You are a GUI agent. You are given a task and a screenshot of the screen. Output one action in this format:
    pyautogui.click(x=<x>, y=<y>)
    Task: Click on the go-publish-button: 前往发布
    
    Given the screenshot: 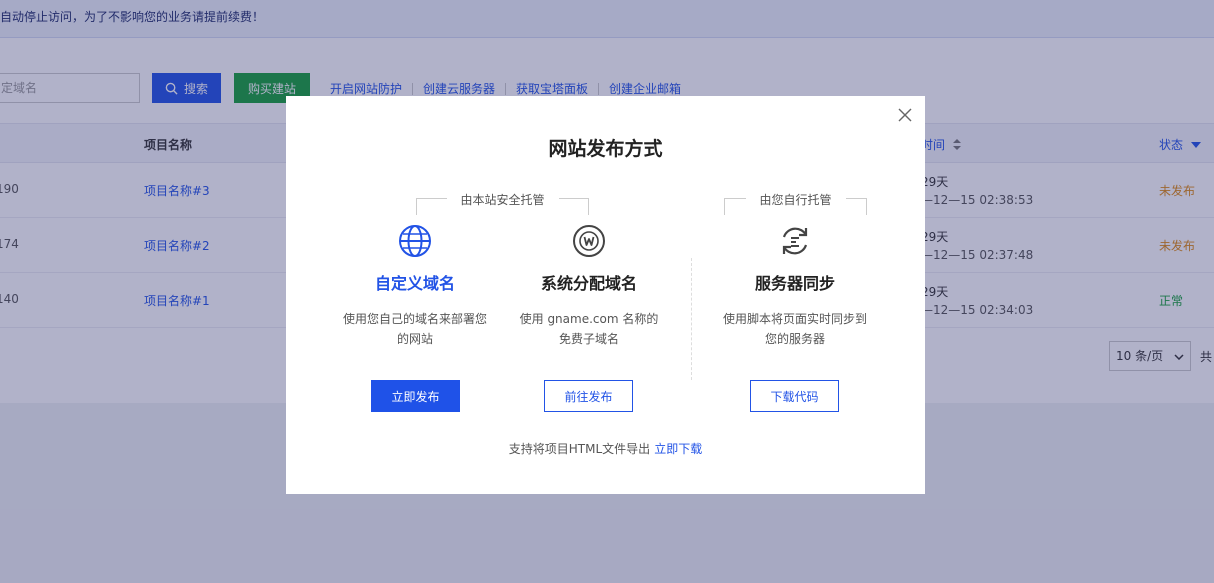 What is the action you would take?
    pyautogui.click(x=588, y=396)
    